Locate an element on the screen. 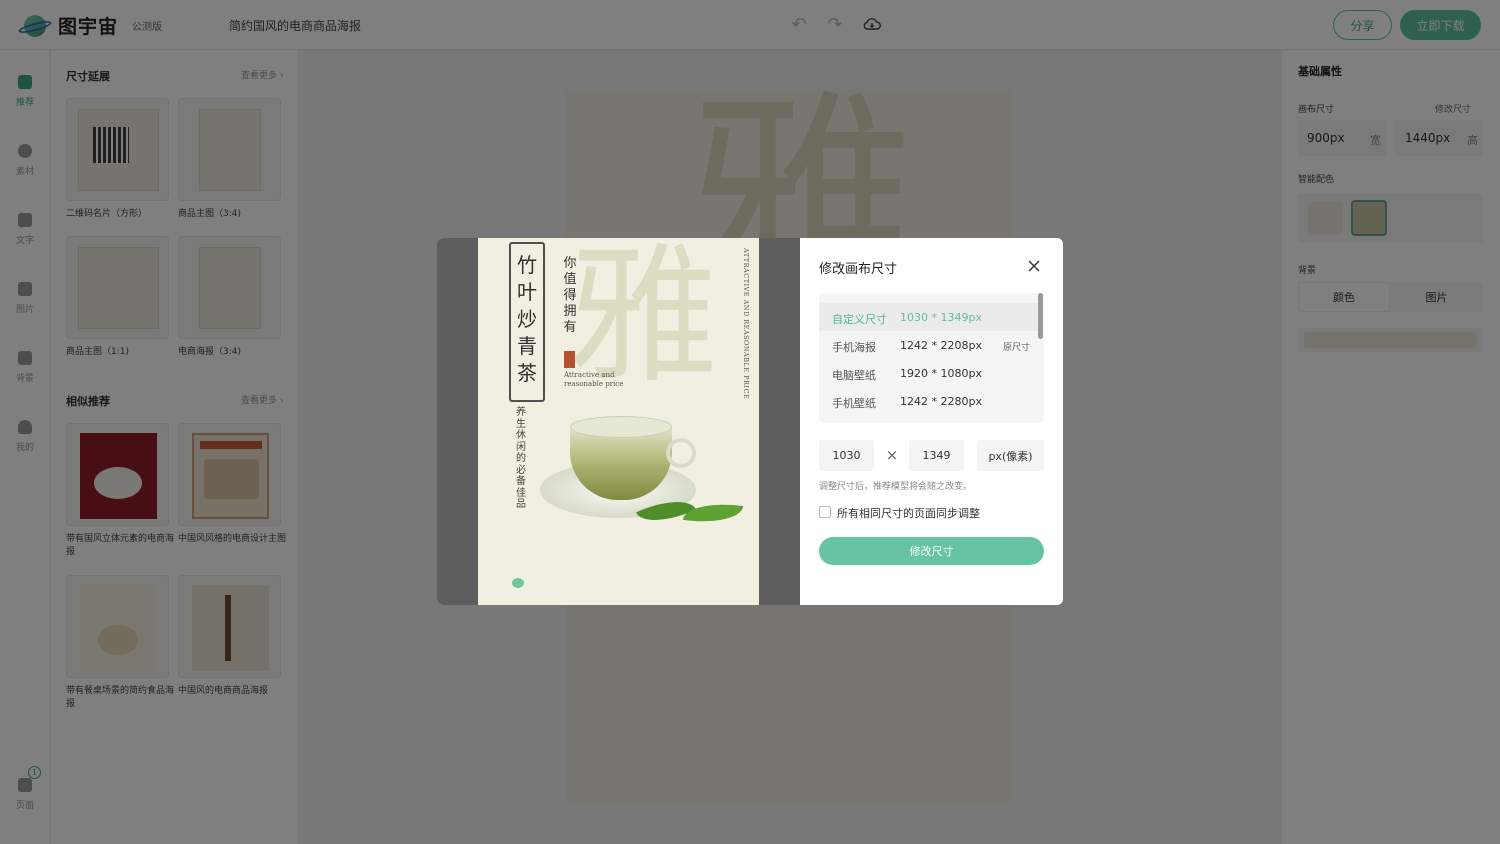 The width and height of the screenshot is (1500, 844). size-option-phone-wallpaper: 手机壁纸 1242 * 2280px is located at coordinates (929, 401).